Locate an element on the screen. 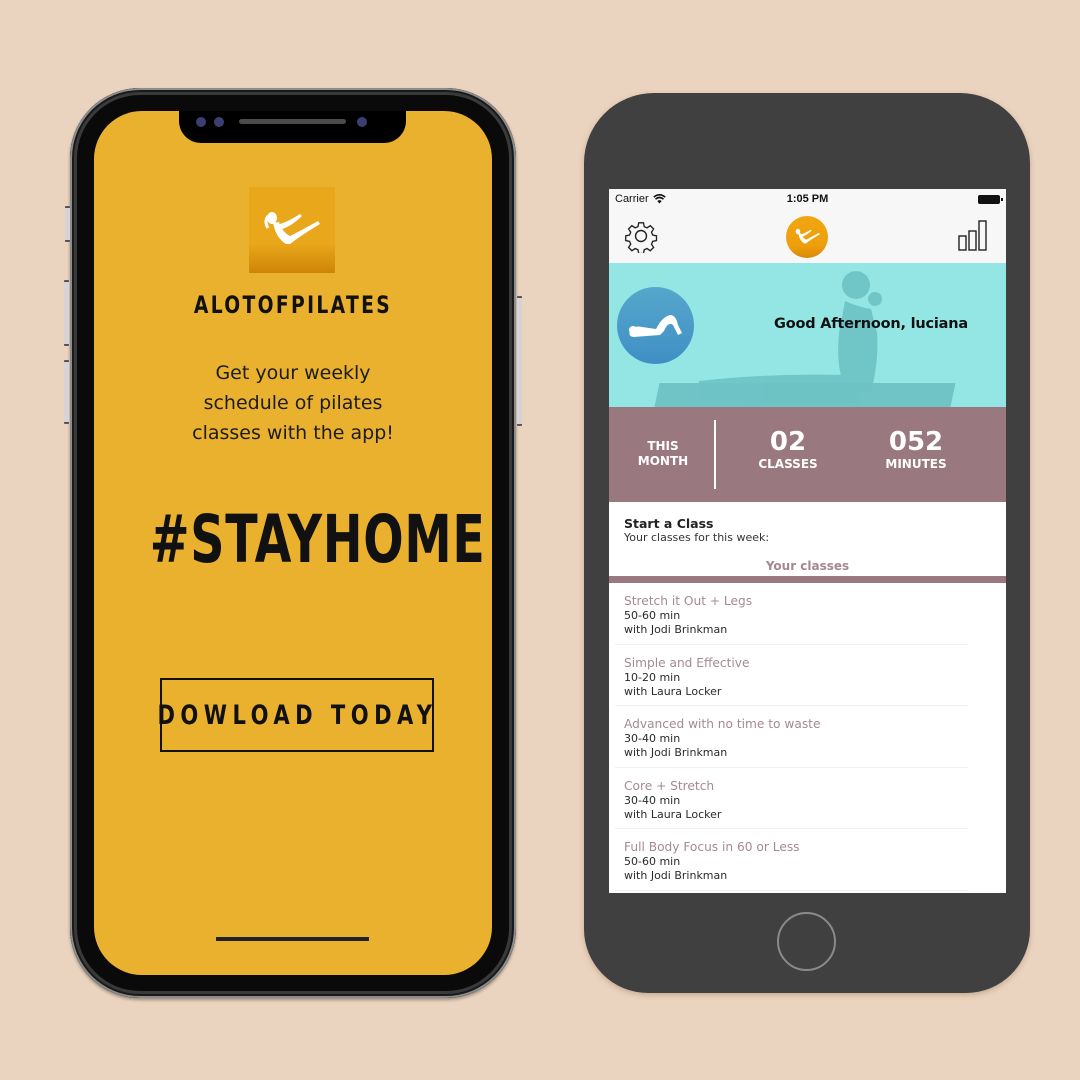 The image size is (1080, 1080). stats-period: THIS MONTH is located at coordinates (663, 454).